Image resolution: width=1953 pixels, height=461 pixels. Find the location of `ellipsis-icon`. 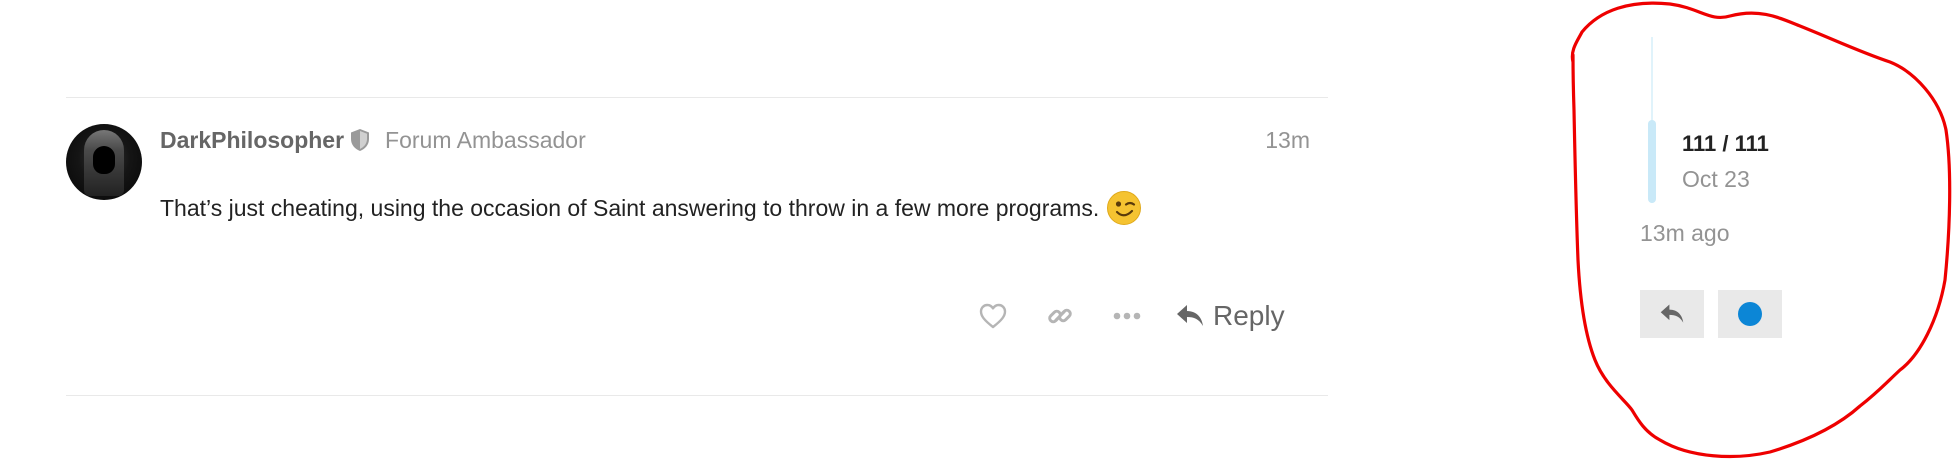

ellipsis-icon is located at coordinates (1127, 316).